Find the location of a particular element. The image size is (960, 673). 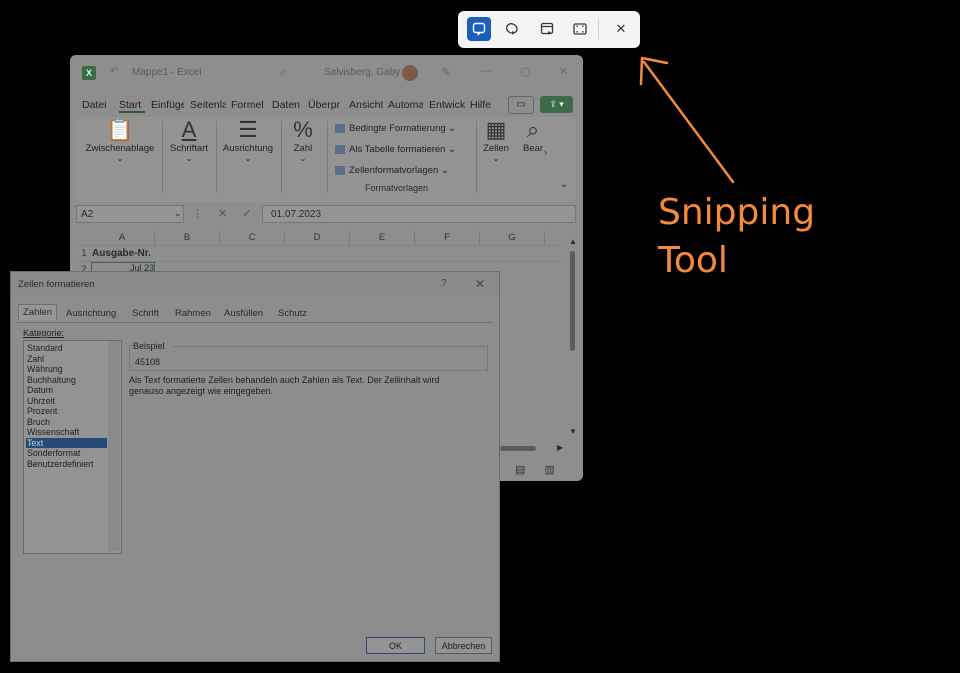

list-item: Wissenschaft is located at coordinates (66, 432).